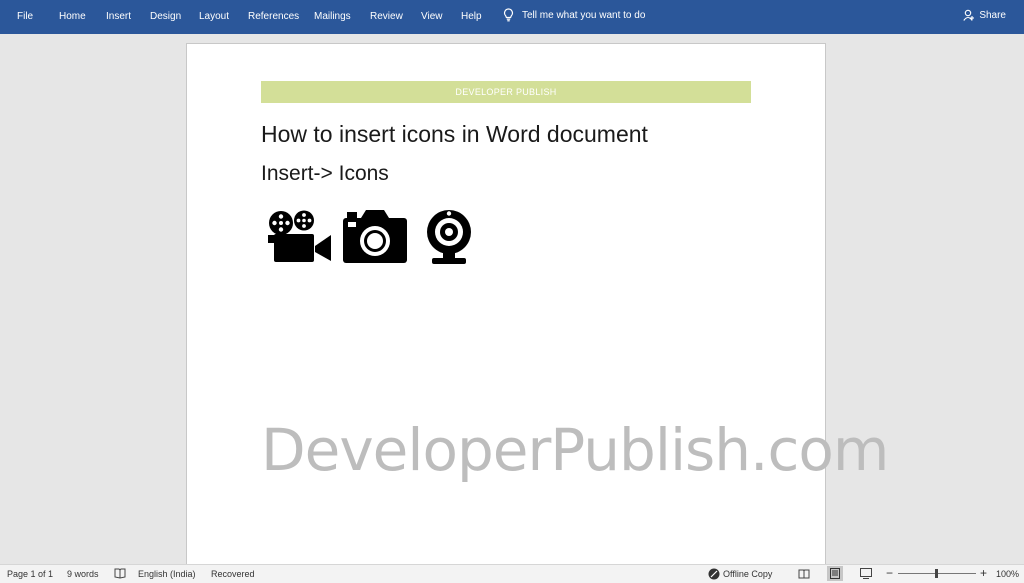  I want to click on tab-help: Help, so click(471, 16).